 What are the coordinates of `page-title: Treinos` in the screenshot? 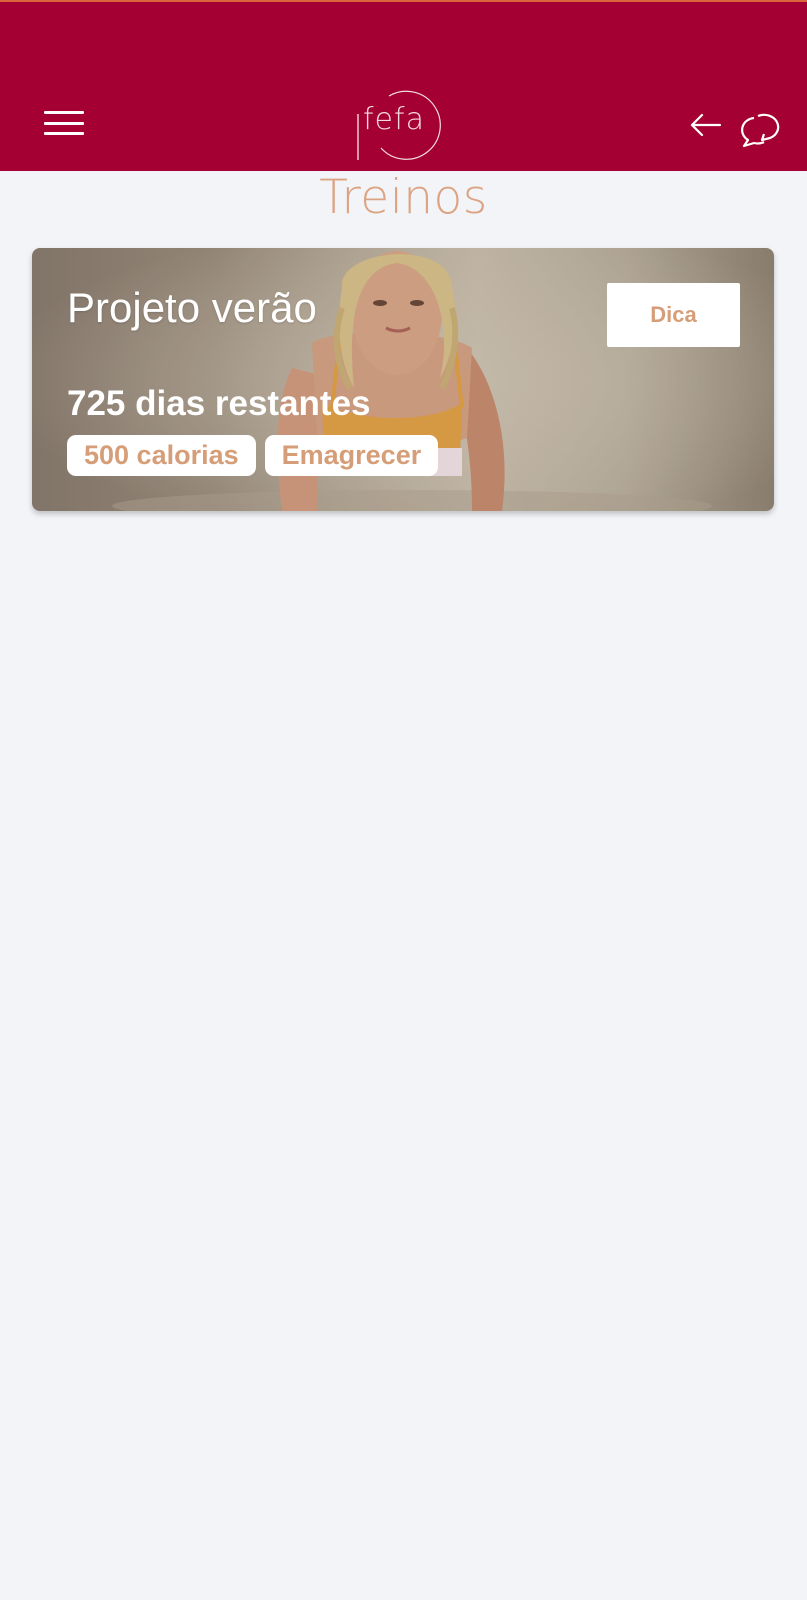 It's located at (403, 197).